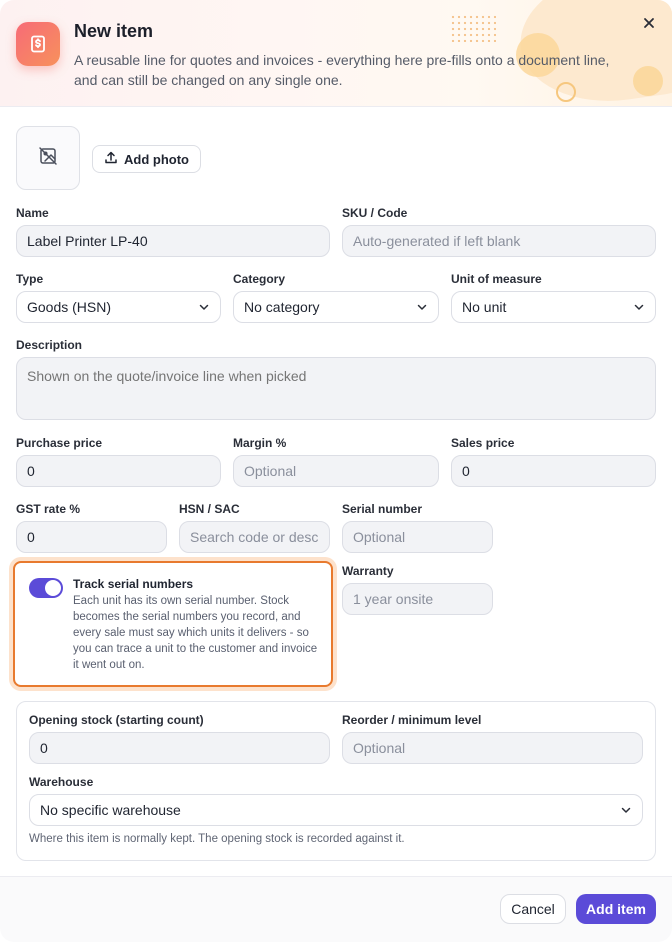  What do you see at coordinates (156, 159) in the screenshot?
I see `add-photo-label: Add photo` at bounding box center [156, 159].